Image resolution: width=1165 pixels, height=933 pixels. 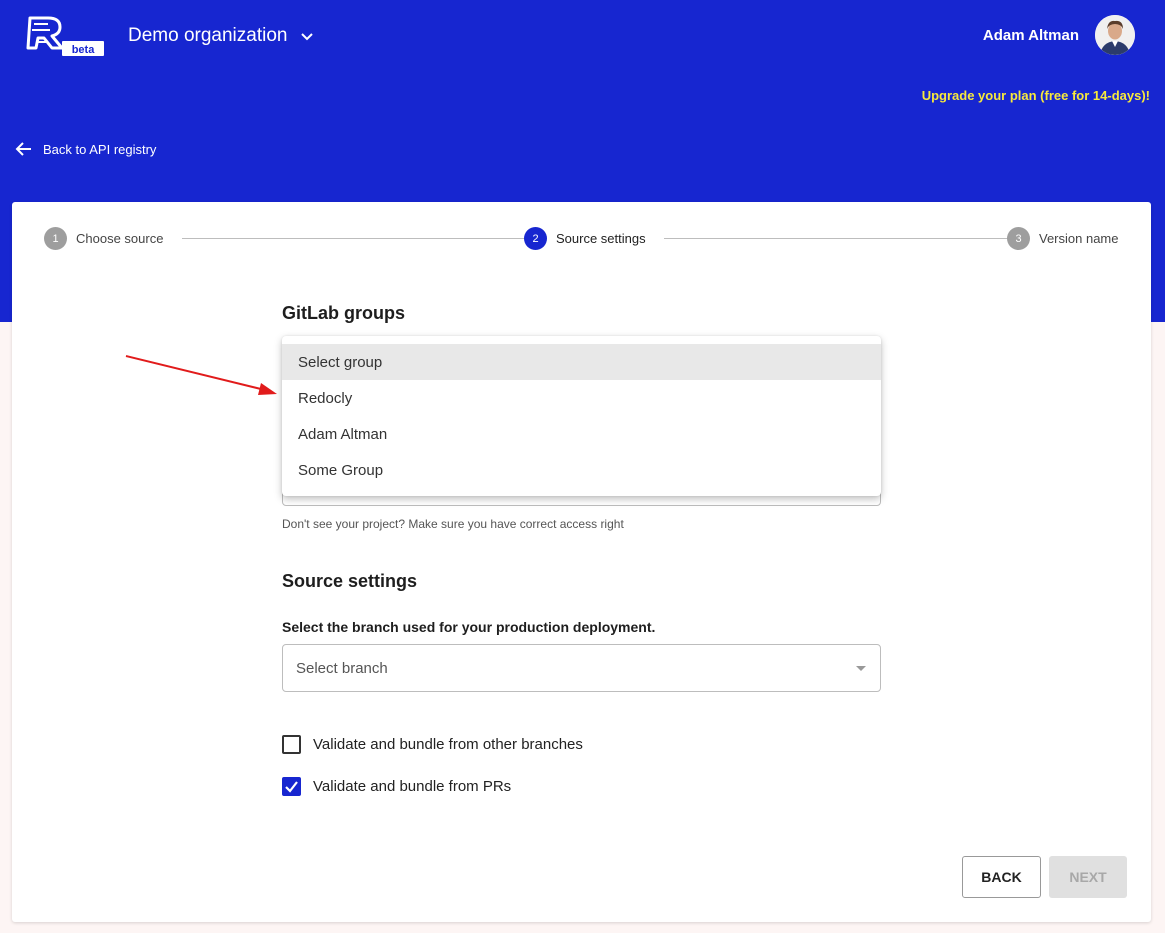 I want to click on back-button: BACK, so click(x=1001, y=877).